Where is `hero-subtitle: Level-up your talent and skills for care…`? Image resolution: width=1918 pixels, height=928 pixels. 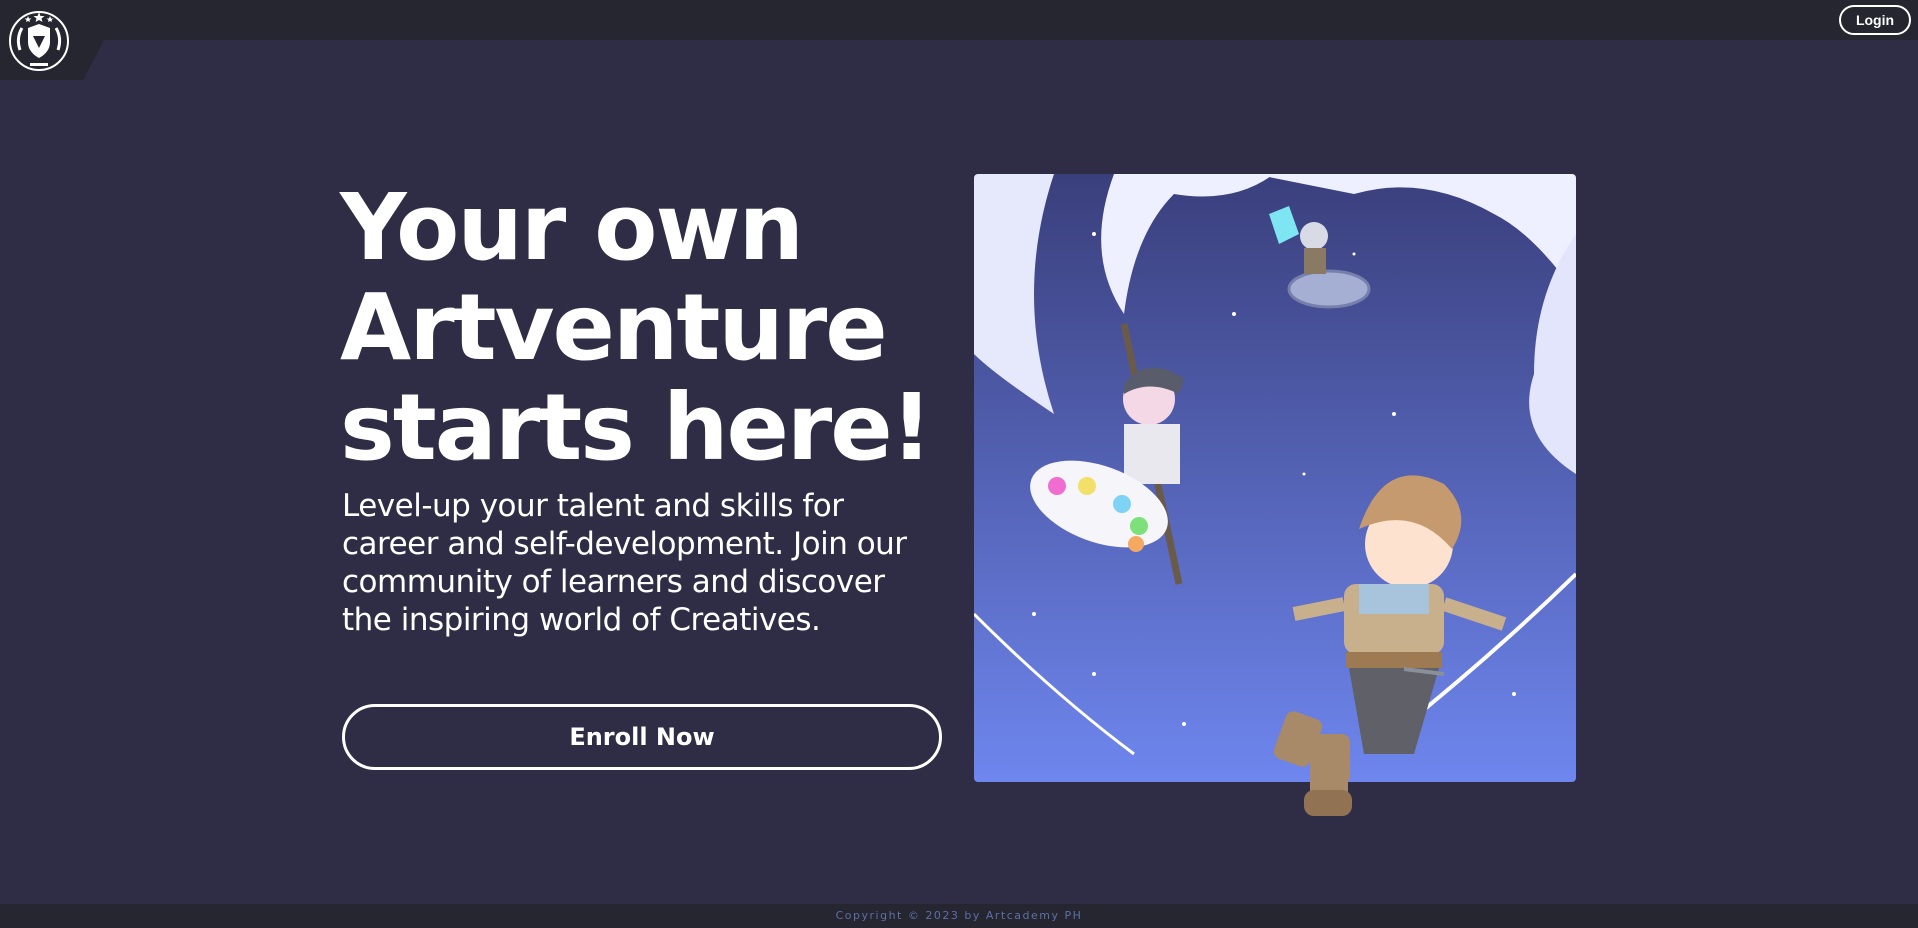
hero-subtitle: Level-up your talent and skills for care… is located at coordinates (624, 563).